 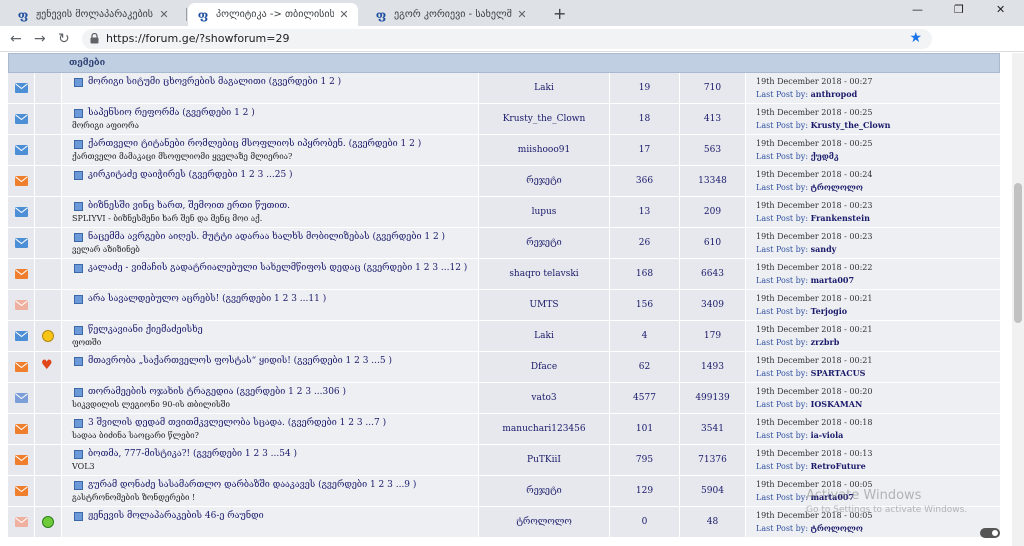 What do you see at coordinates (814, 267) in the screenshot?
I see `last-post-date: 19th December 2018 - 00:22` at bounding box center [814, 267].